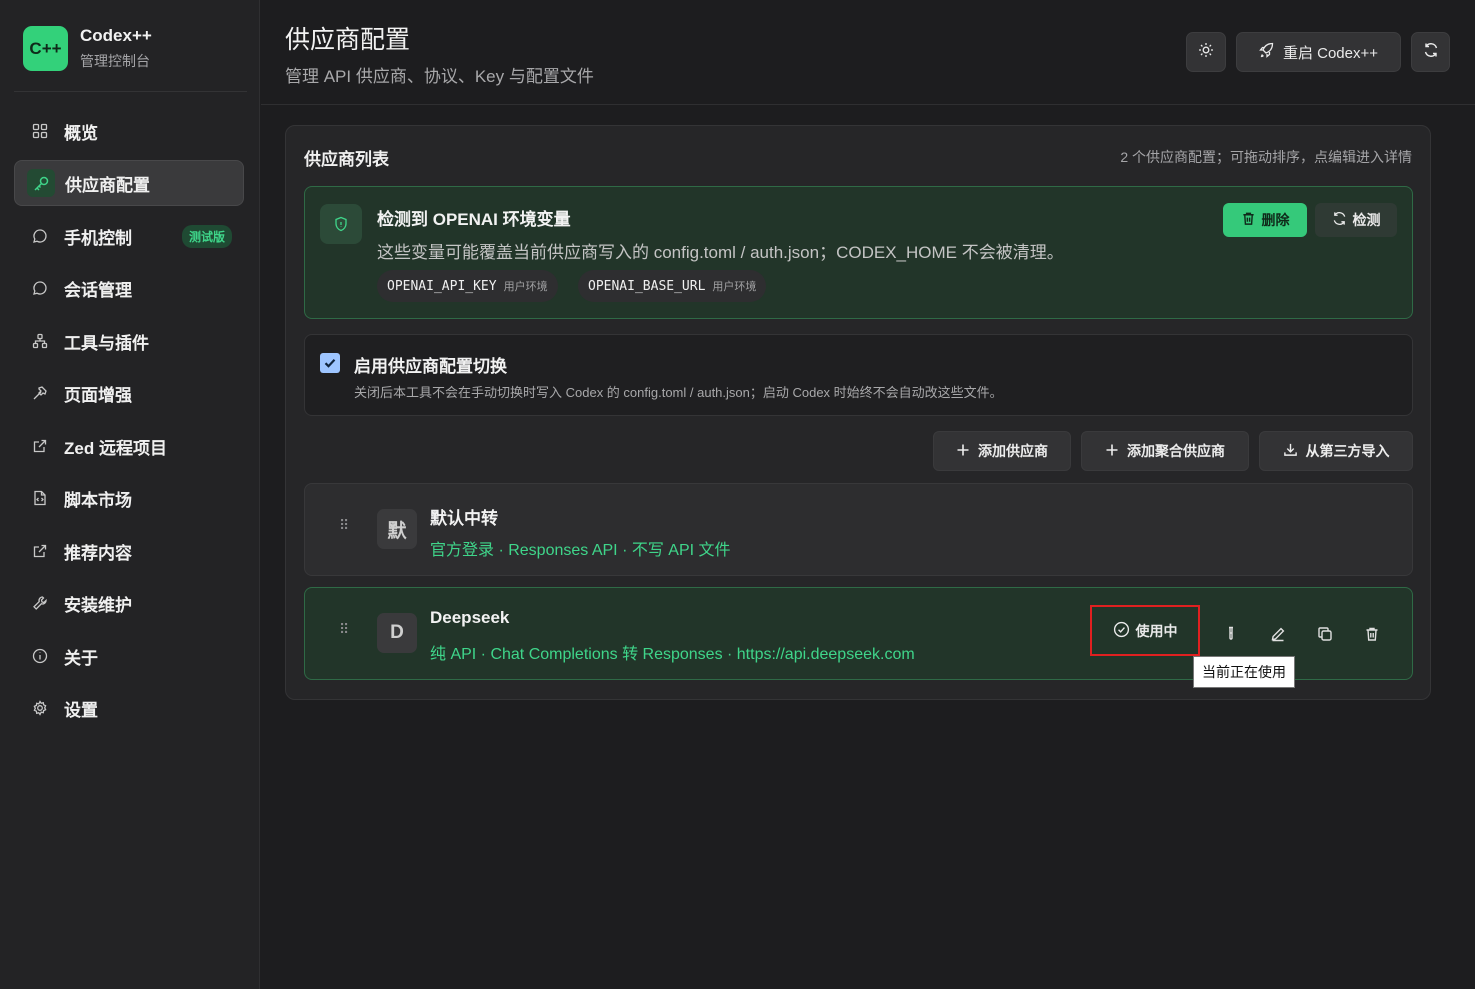 The height and width of the screenshot is (989, 1475). Describe the element at coordinates (1156, 630) in the screenshot. I see `in-use-label: 使用中` at that location.